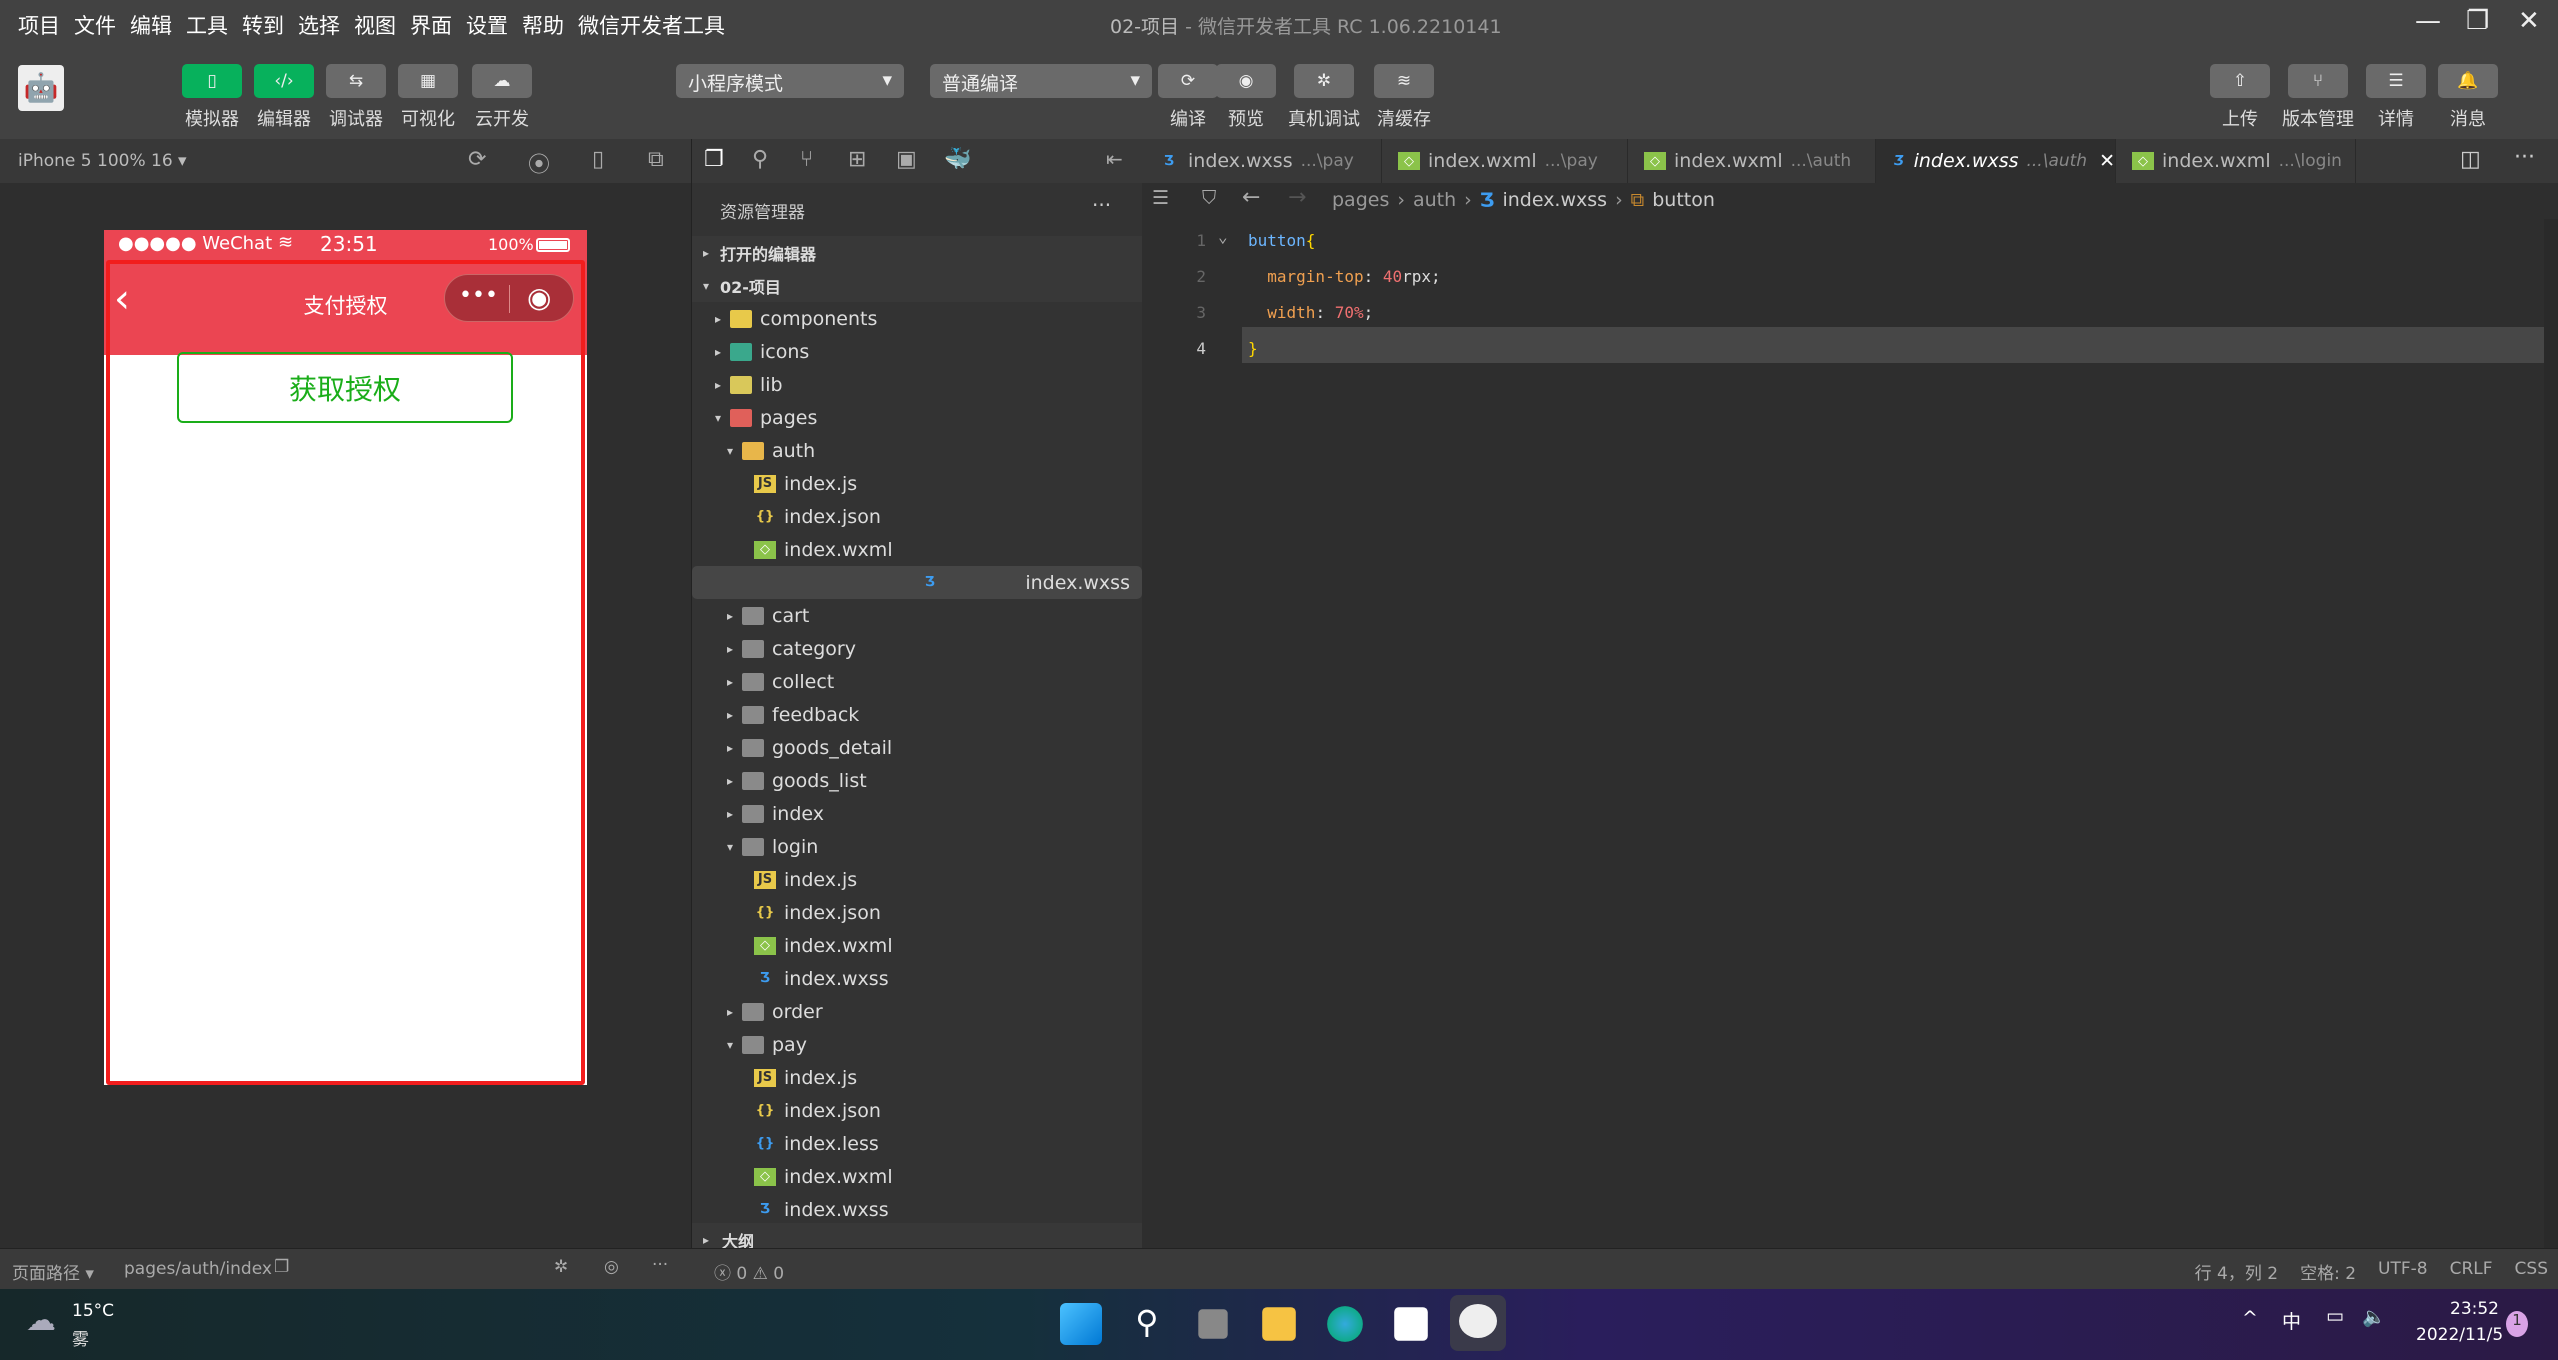 The width and height of the screenshot is (2558, 1360). What do you see at coordinates (917, 846) in the screenshot?
I see `tree-folder: ▾ login` at bounding box center [917, 846].